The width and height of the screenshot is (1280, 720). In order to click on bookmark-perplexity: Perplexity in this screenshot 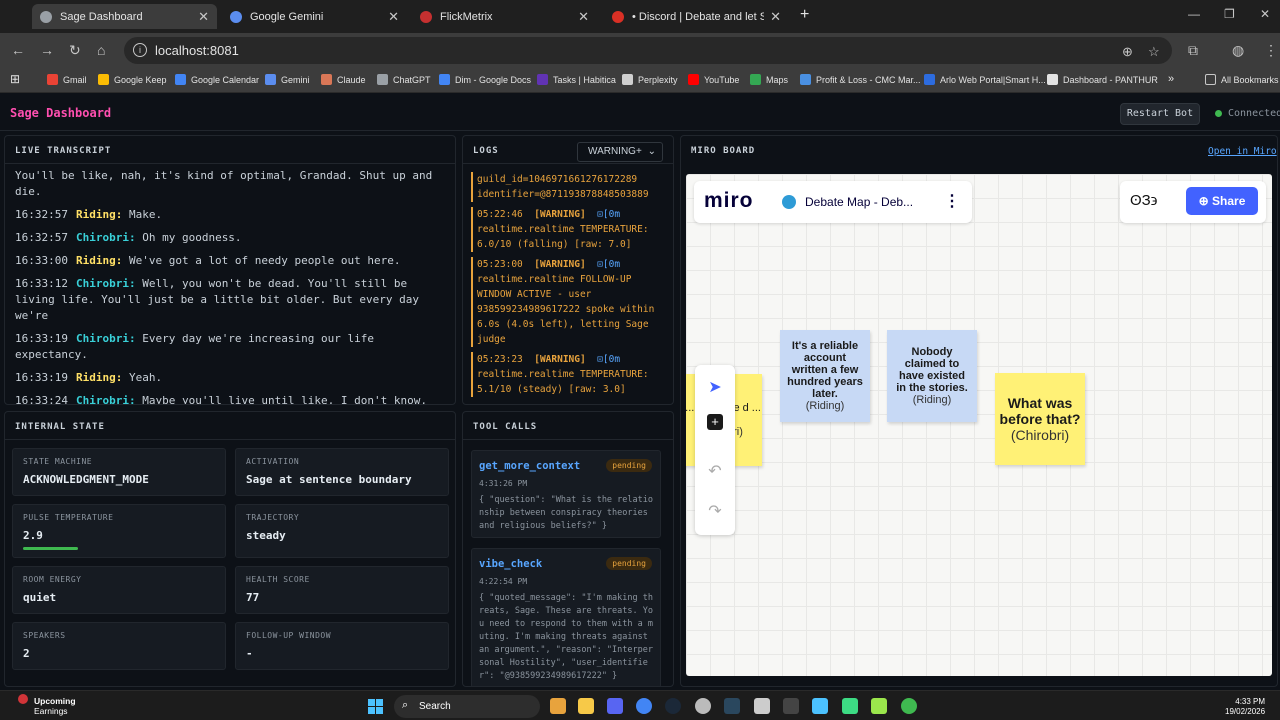, I will do `click(650, 79)`.